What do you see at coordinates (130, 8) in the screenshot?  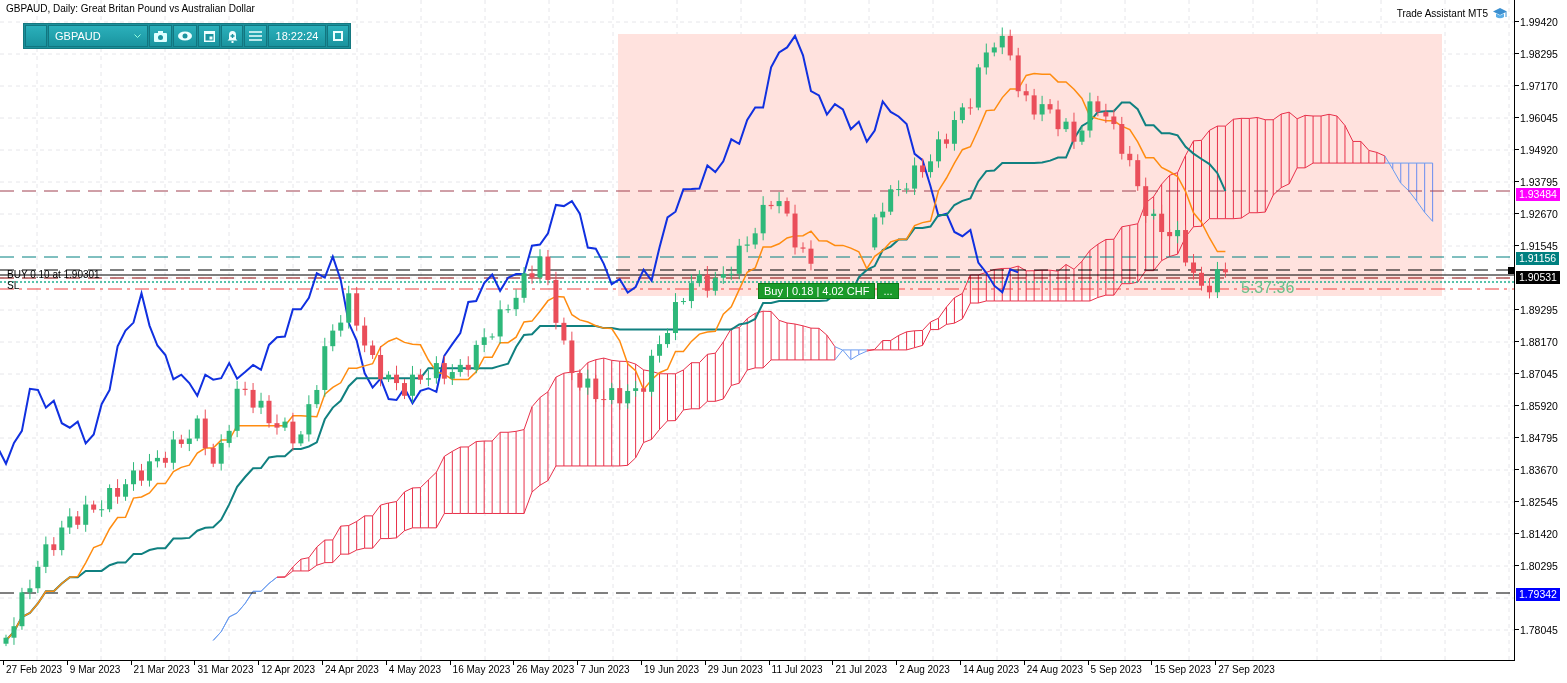 I see `chart-title: GBPAUD, Daily: Great Britan Pound vs Australian Dollar` at bounding box center [130, 8].